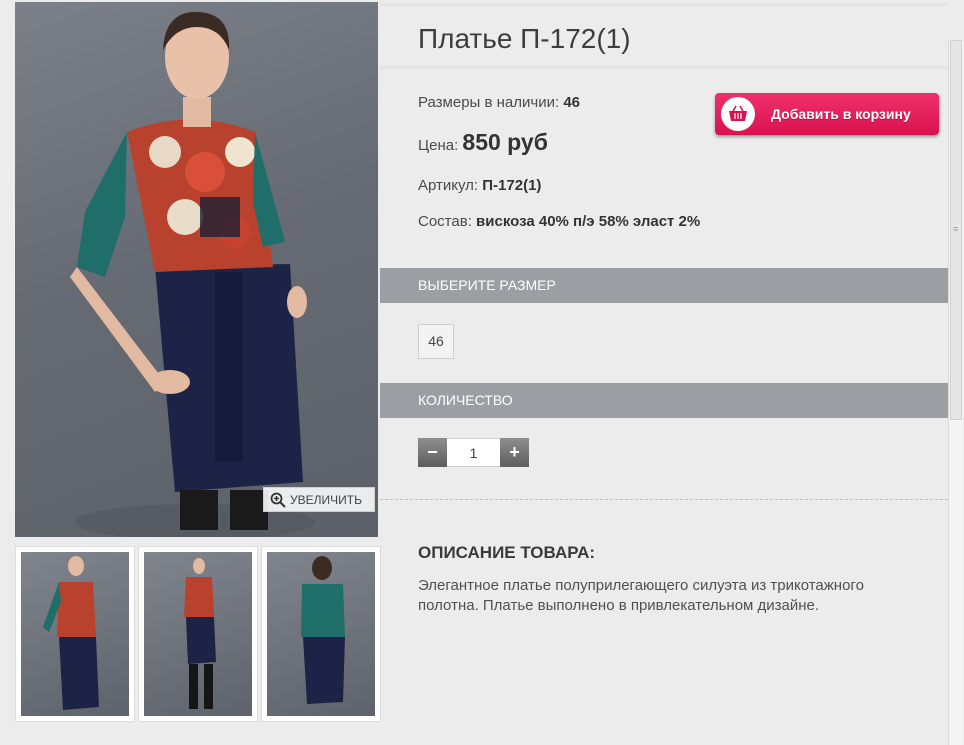  I want to click on product-title: Платье П-172(1), so click(524, 38).